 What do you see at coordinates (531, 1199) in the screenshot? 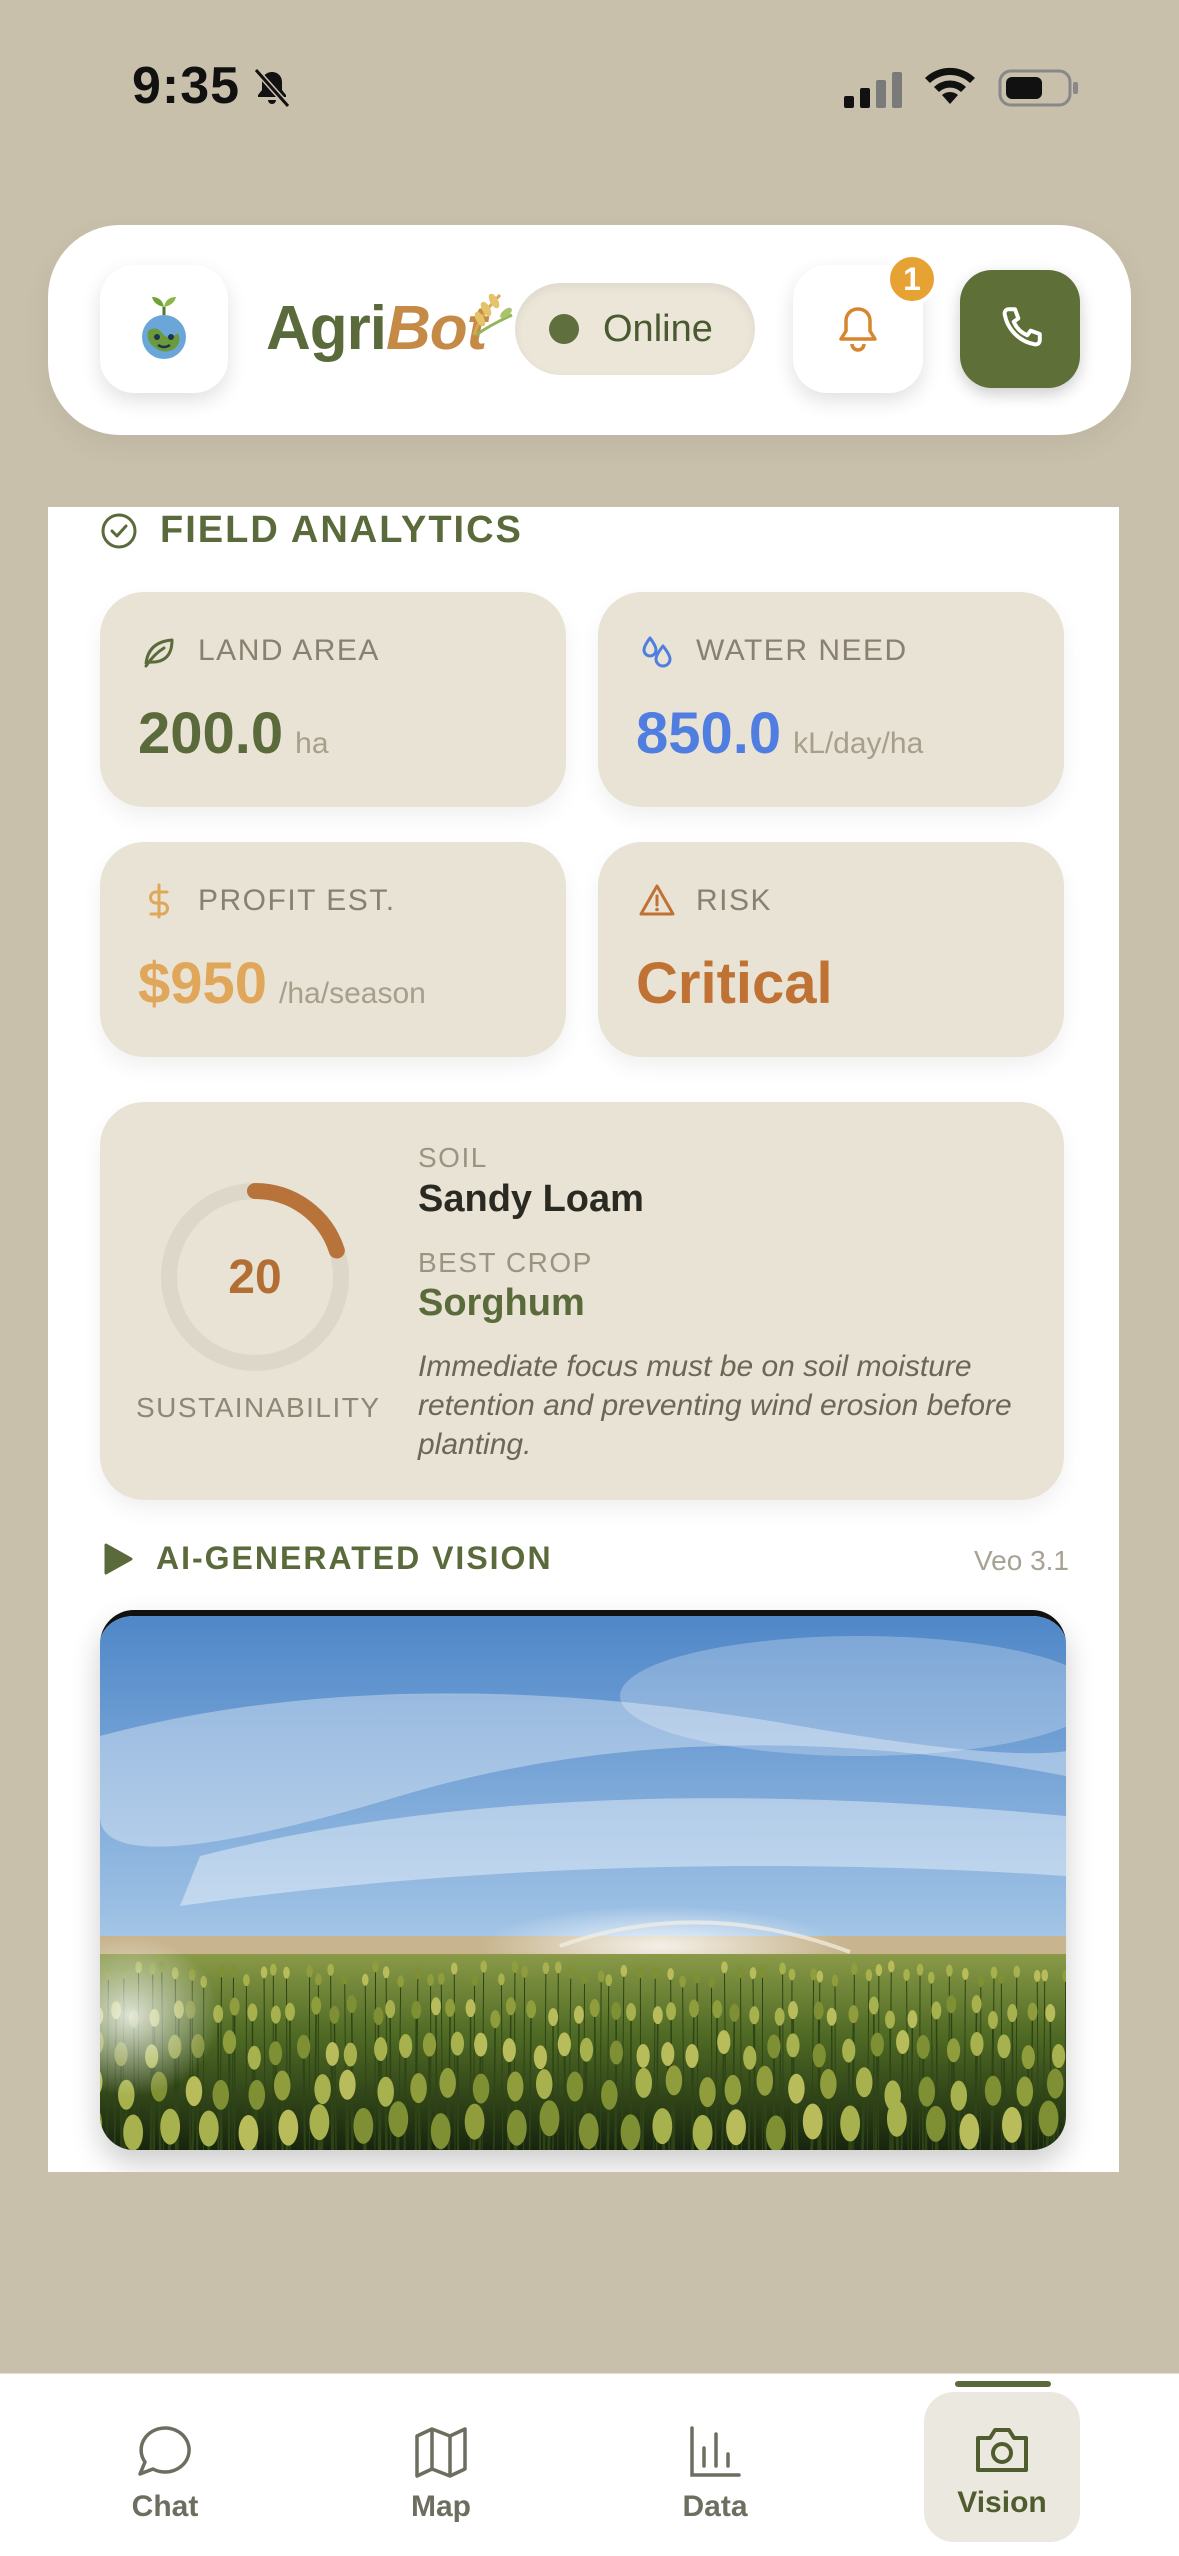
I see `soil-value: Sandy Loam` at bounding box center [531, 1199].